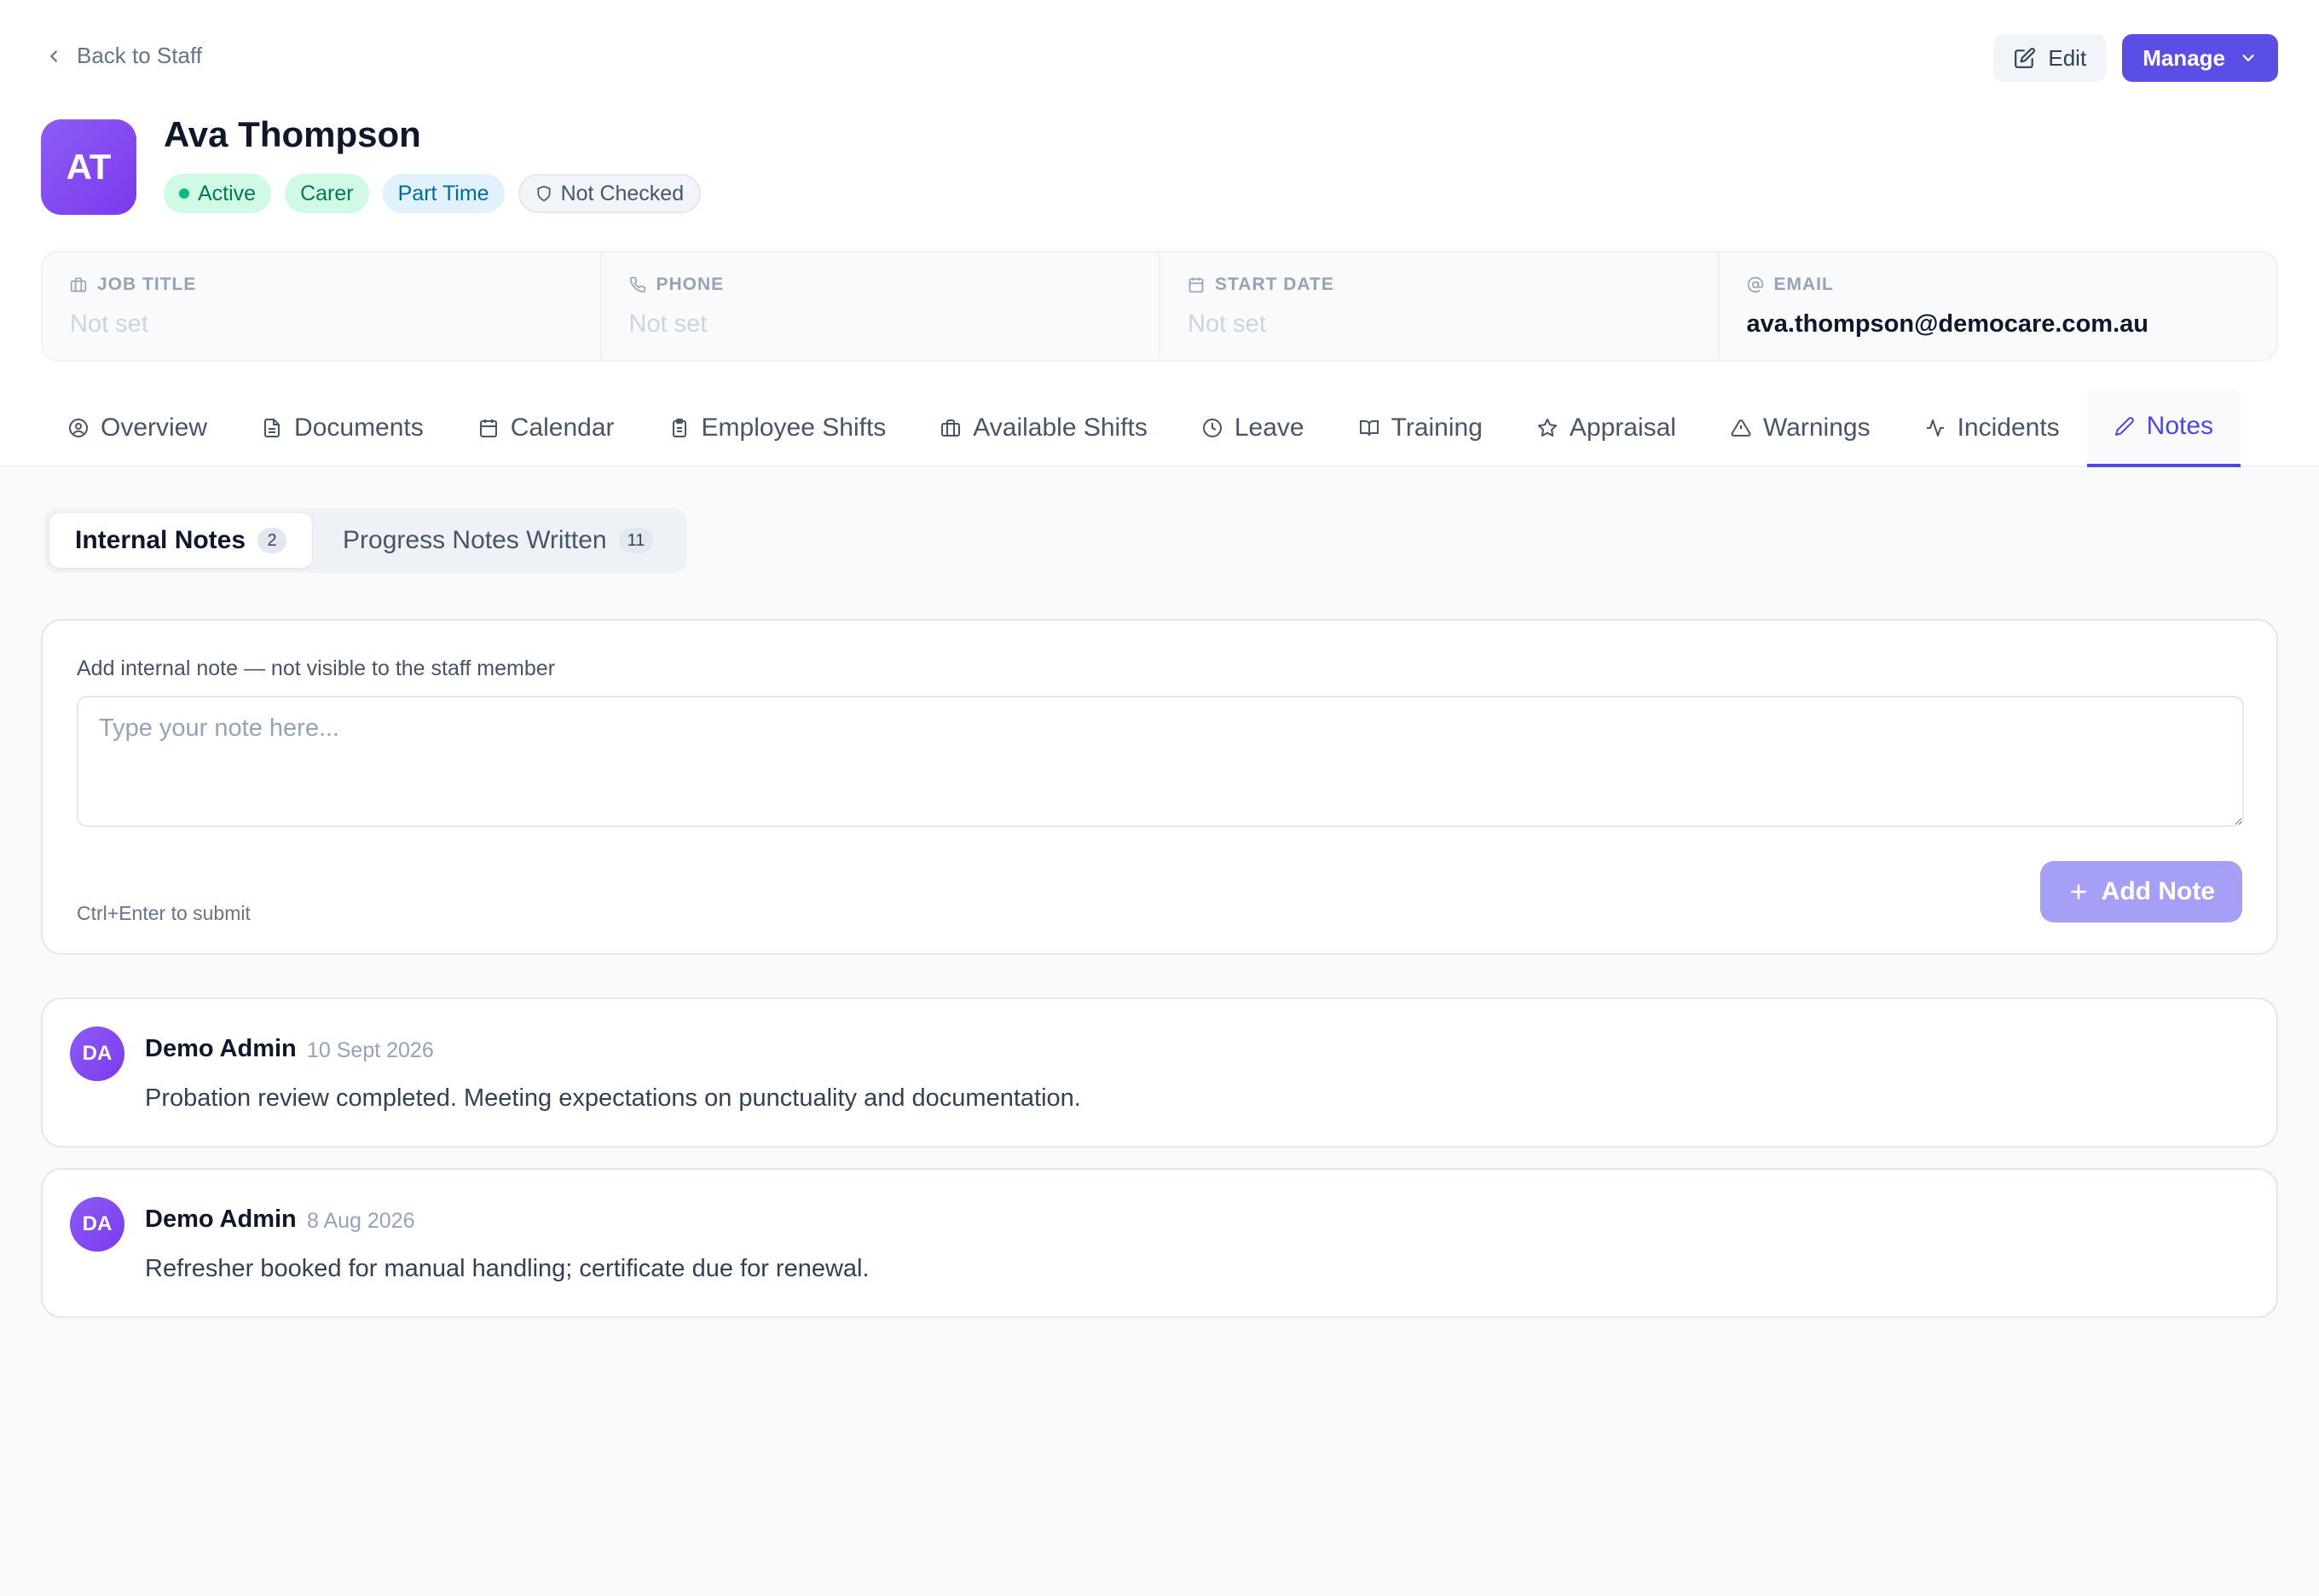 The image size is (2319, 1596). What do you see at coordinates (359, 427) in the screenshot?
I see `tab-label: Documents` at bounding box center [359, 427].